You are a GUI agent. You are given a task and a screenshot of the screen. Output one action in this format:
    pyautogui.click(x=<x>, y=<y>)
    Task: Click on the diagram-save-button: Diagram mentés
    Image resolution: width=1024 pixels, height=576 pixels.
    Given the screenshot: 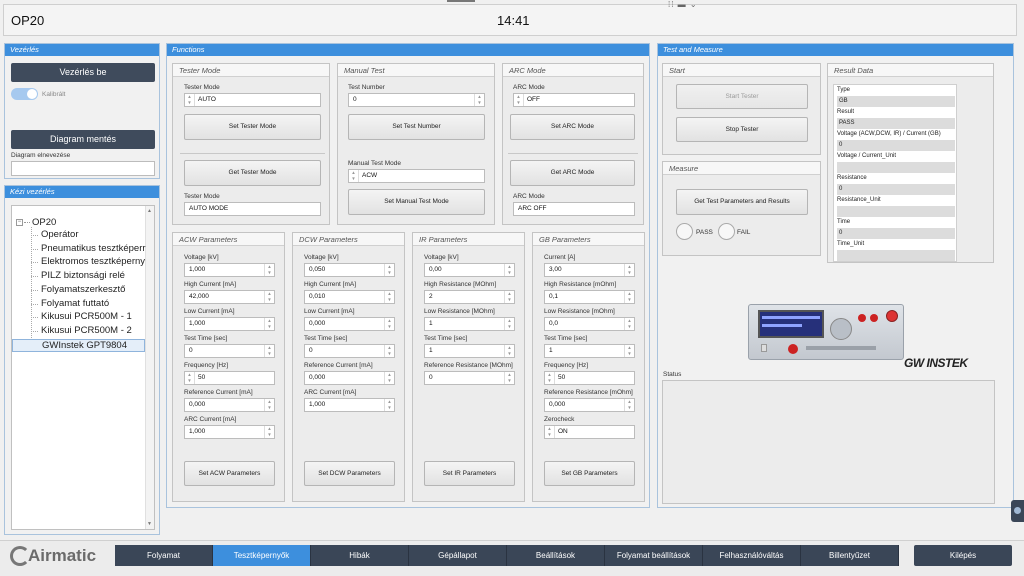 What is the action you would take?
    pyautogui.click(x=83, y=139)
    